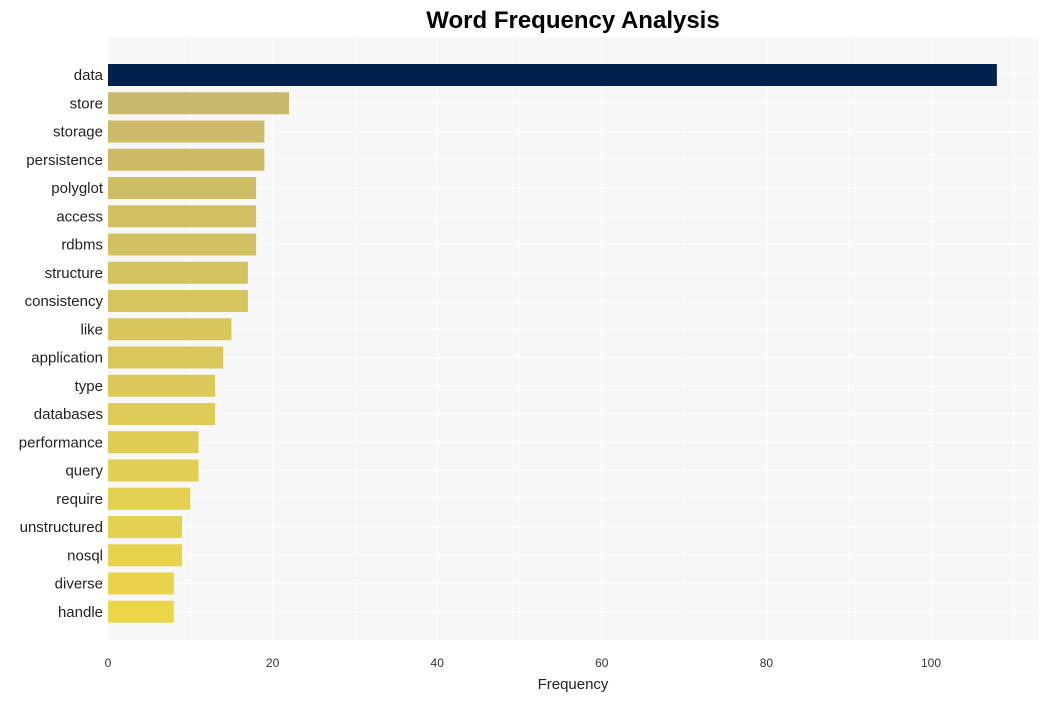  Describe the element at coordinates (182, 244) in the screenshot. I see `bar-rdbms` at that location.